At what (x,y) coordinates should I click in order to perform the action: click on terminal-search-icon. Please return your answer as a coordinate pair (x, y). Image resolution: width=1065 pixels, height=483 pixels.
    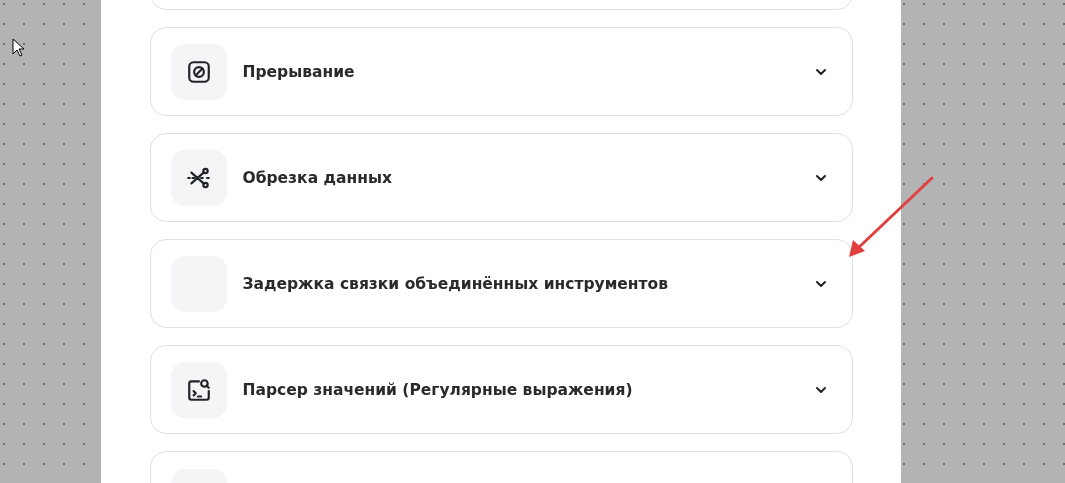
    Looking at the image, I should click on (198, 389).